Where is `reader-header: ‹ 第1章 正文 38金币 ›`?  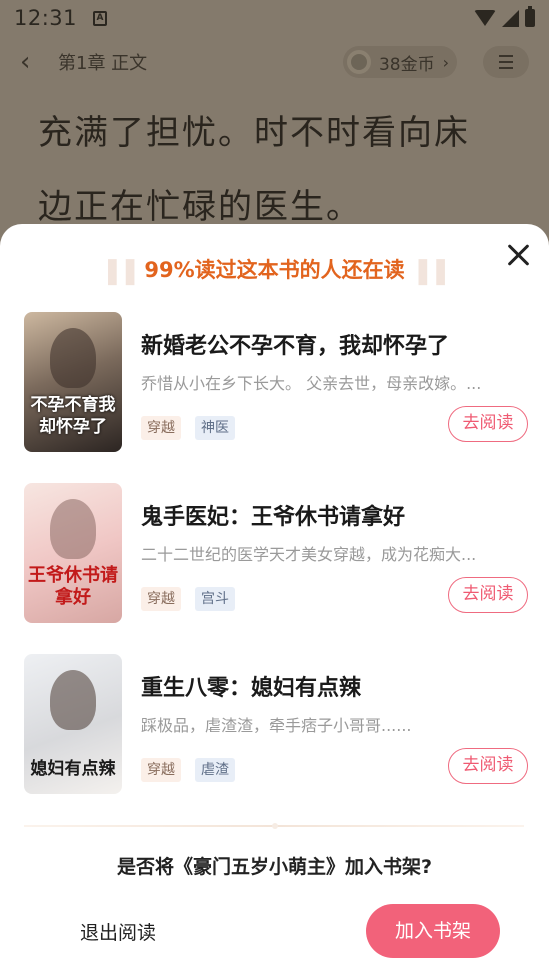
reader-header: ‹ 第1章 正文 38金币 › is located at coordinates (274, 62).